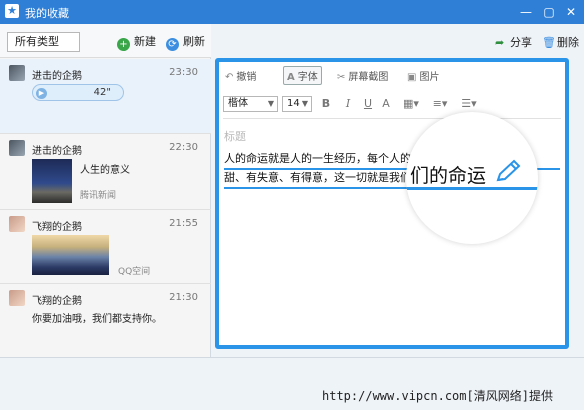  I want to click on window-title: 我的收藏, so click(47, 13).